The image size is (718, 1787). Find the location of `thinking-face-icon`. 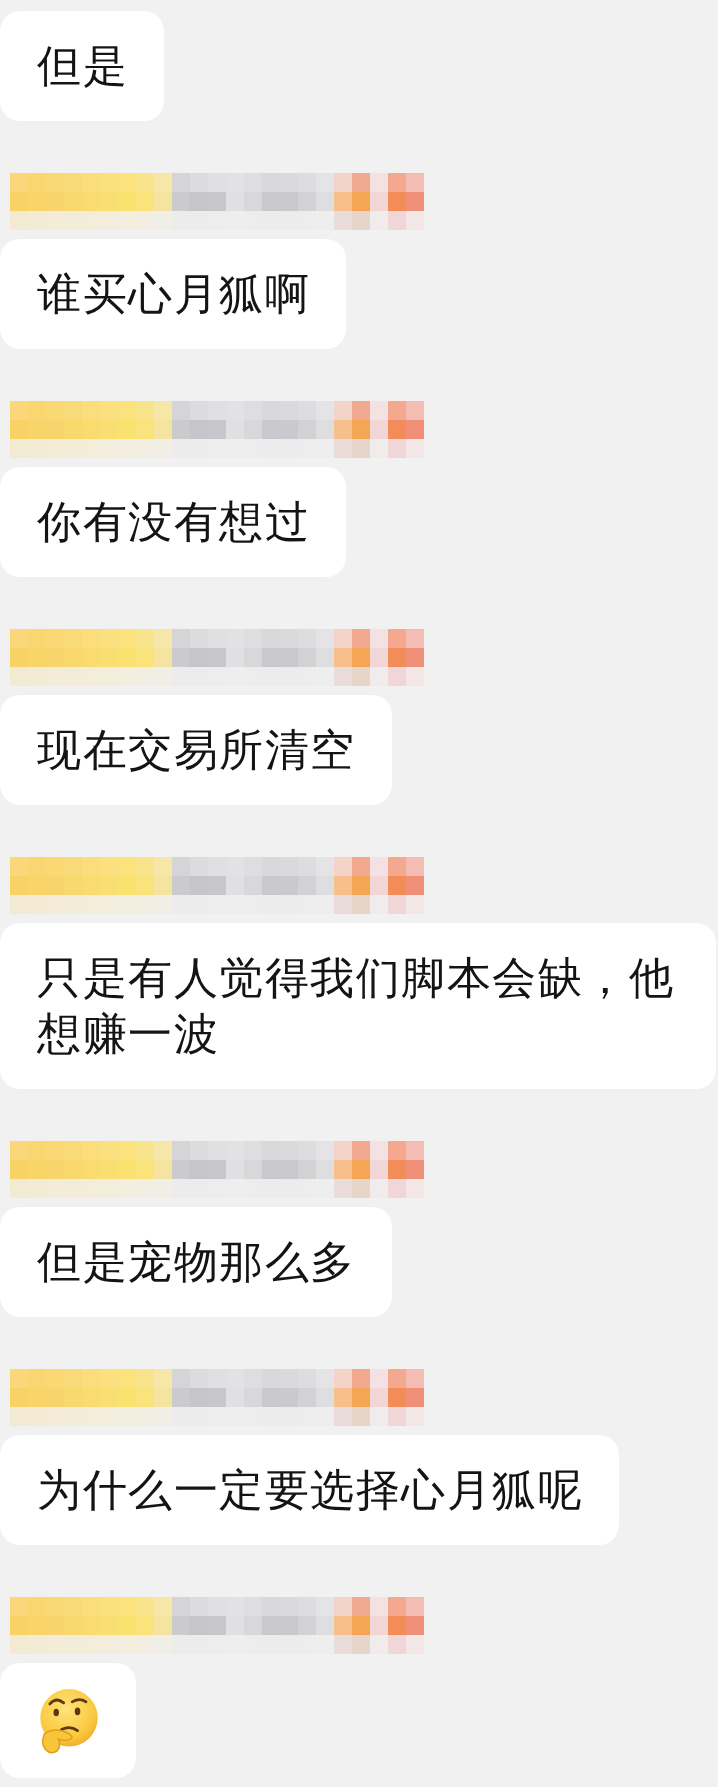

thinking-face-icon is located at coordinates (69, 1721).